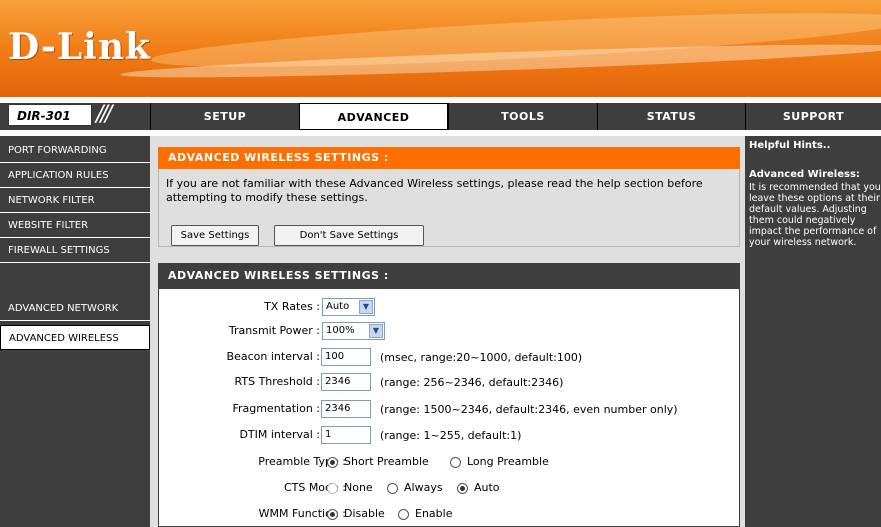  I want to click on rts-threshold-label: RTS Threshold :, so click(277, 381).